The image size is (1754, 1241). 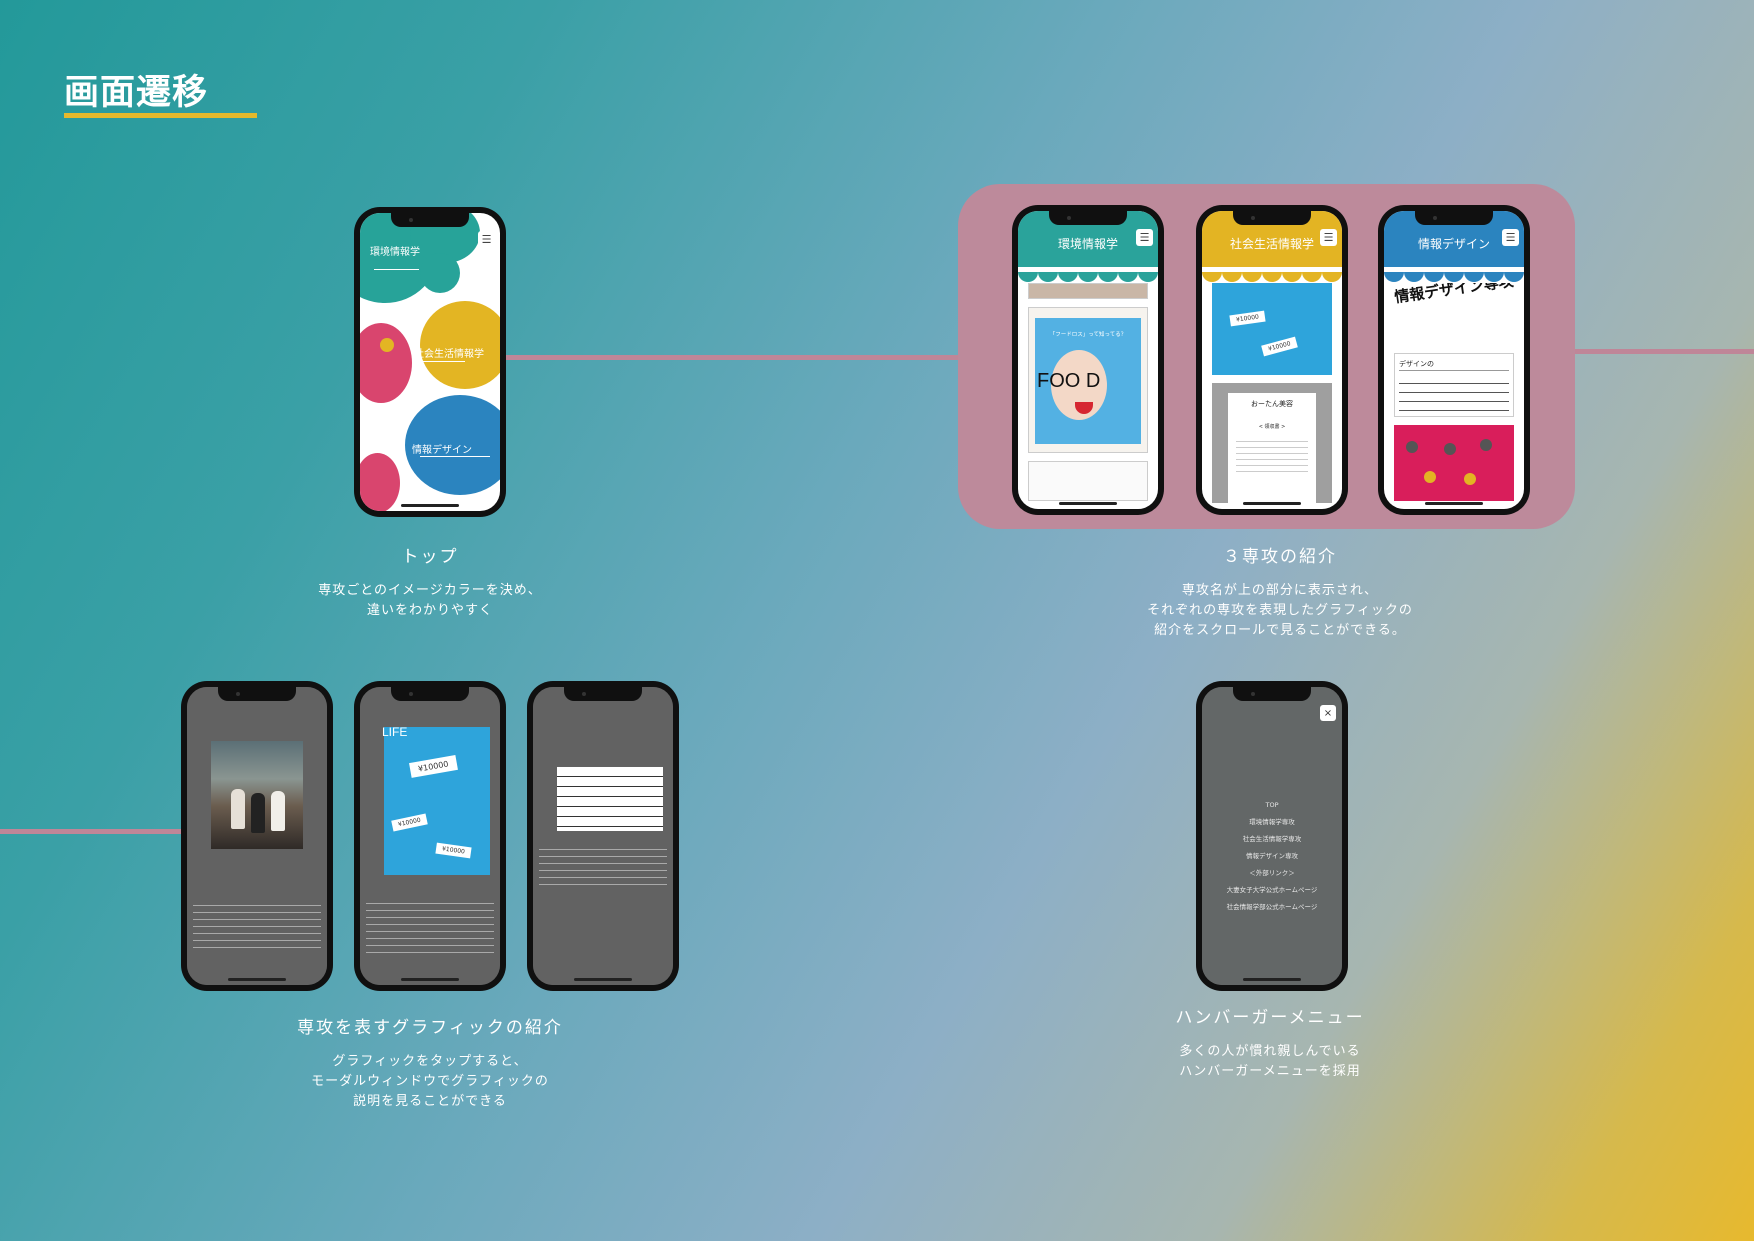 I want to click on menu-item-social: 社会生活情報学専攻, so click(x=1272, y=839).